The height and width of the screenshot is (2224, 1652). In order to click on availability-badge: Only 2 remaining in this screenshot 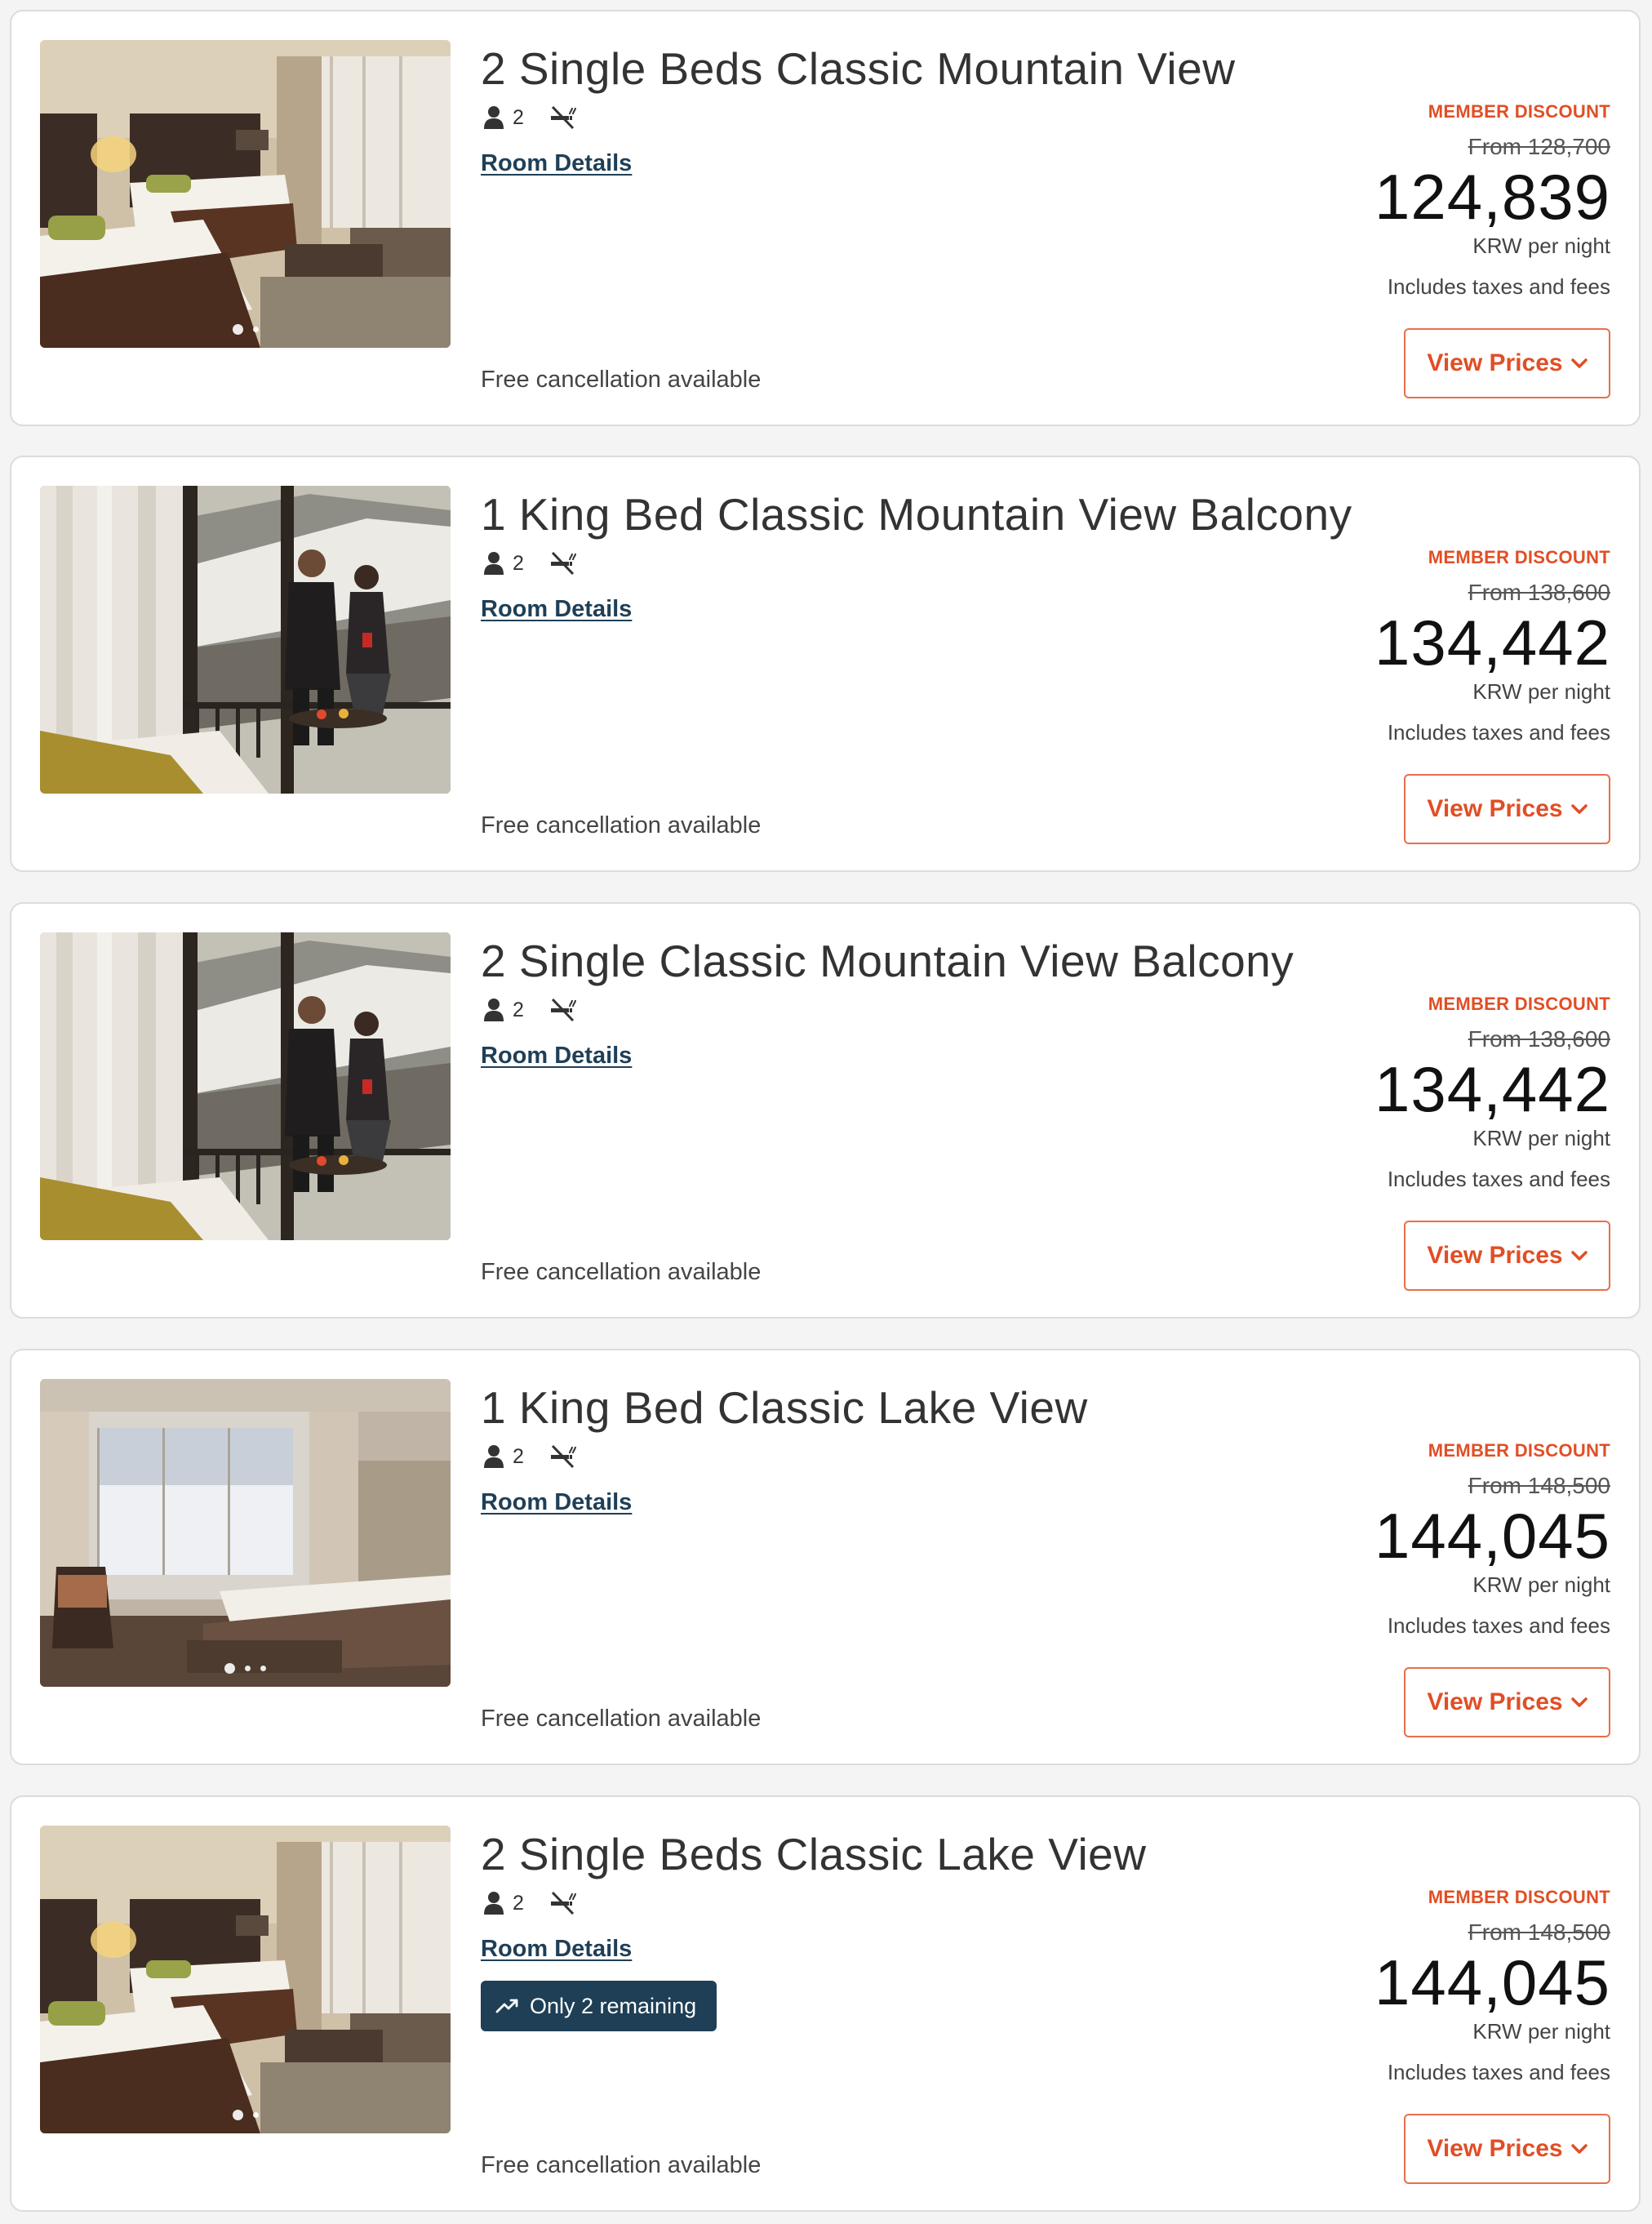, I will do `click(599, 2006)`.